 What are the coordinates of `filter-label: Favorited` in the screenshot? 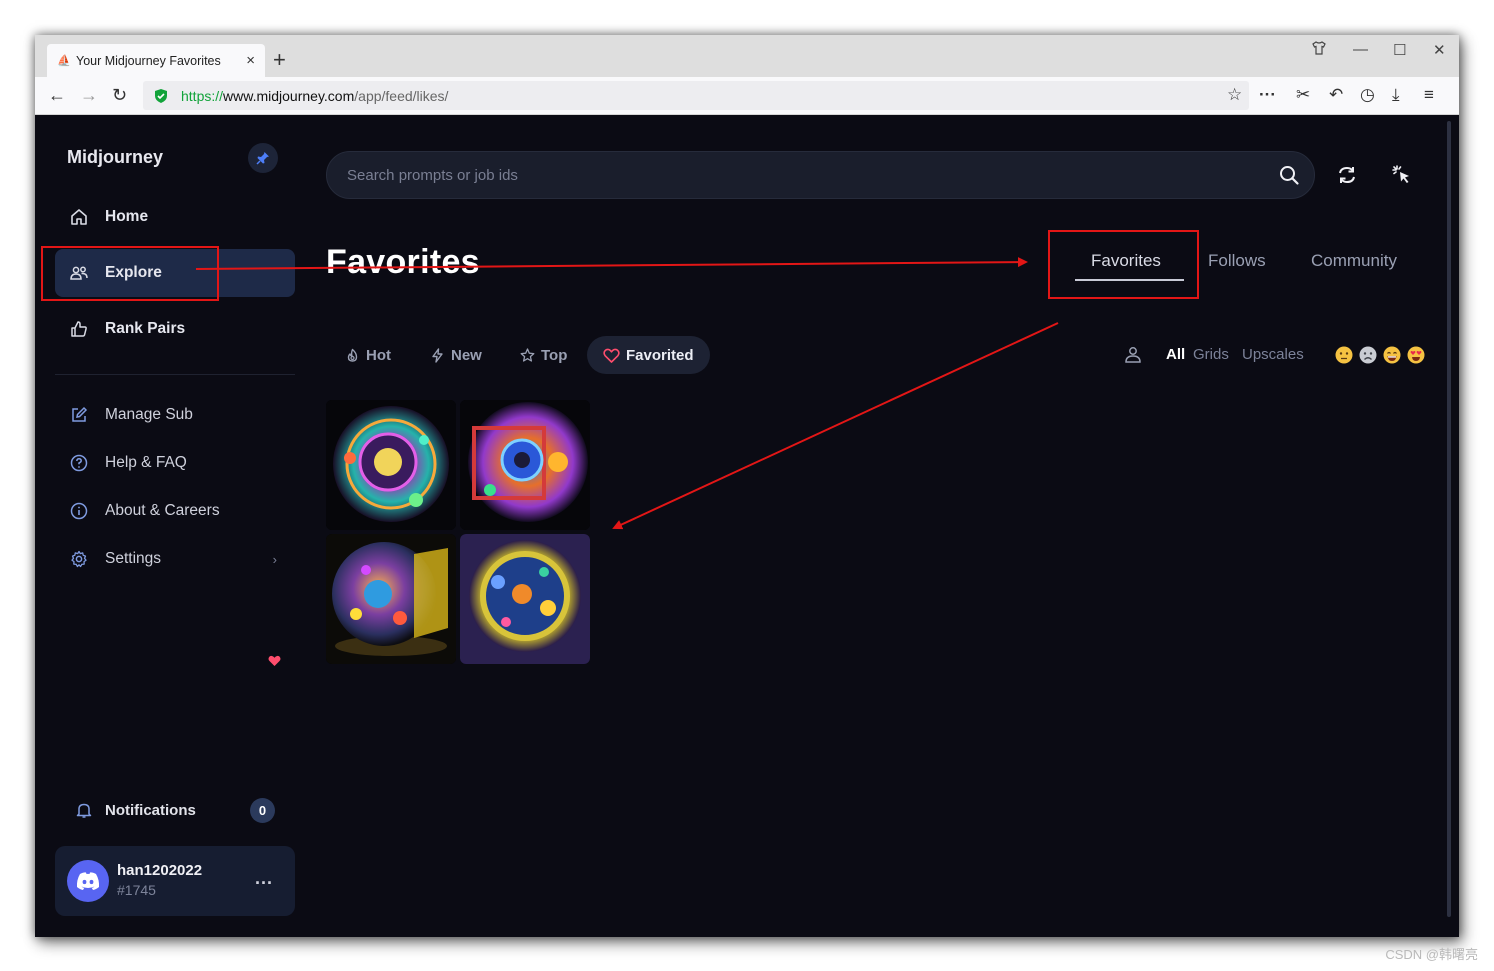 It's located at (660, 355).